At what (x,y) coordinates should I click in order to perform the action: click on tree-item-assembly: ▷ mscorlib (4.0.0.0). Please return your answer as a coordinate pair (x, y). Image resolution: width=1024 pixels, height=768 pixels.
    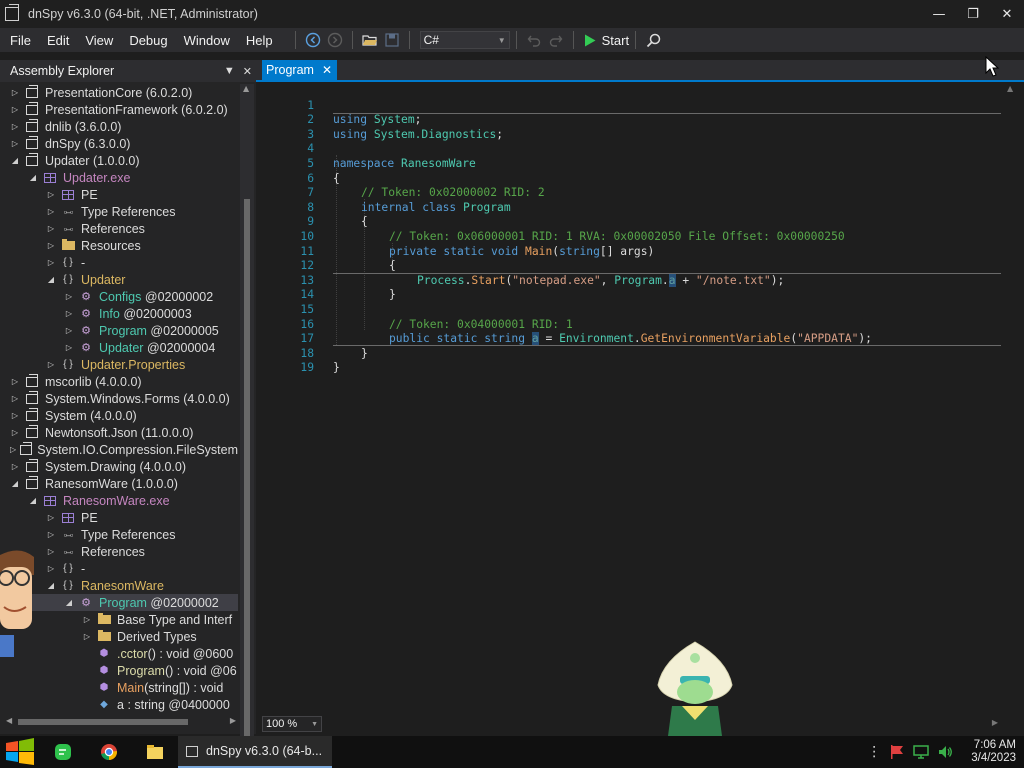
    Looking at the image, I should click on (119, 381).